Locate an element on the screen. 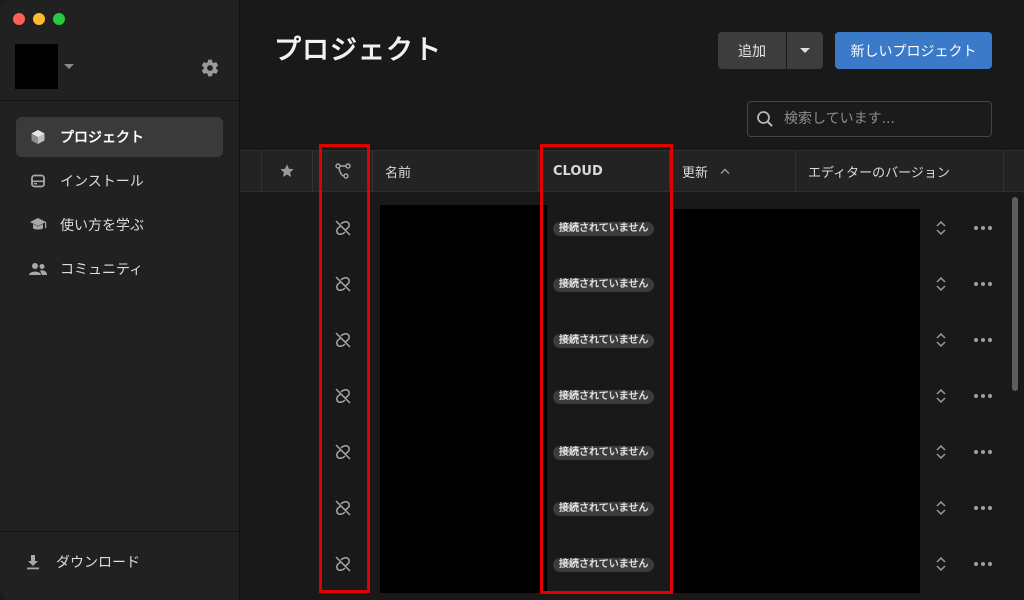 The height and width of the screenshot is (600, 1024). updated-column-header: 更新 is located at coordinates (733, 171).